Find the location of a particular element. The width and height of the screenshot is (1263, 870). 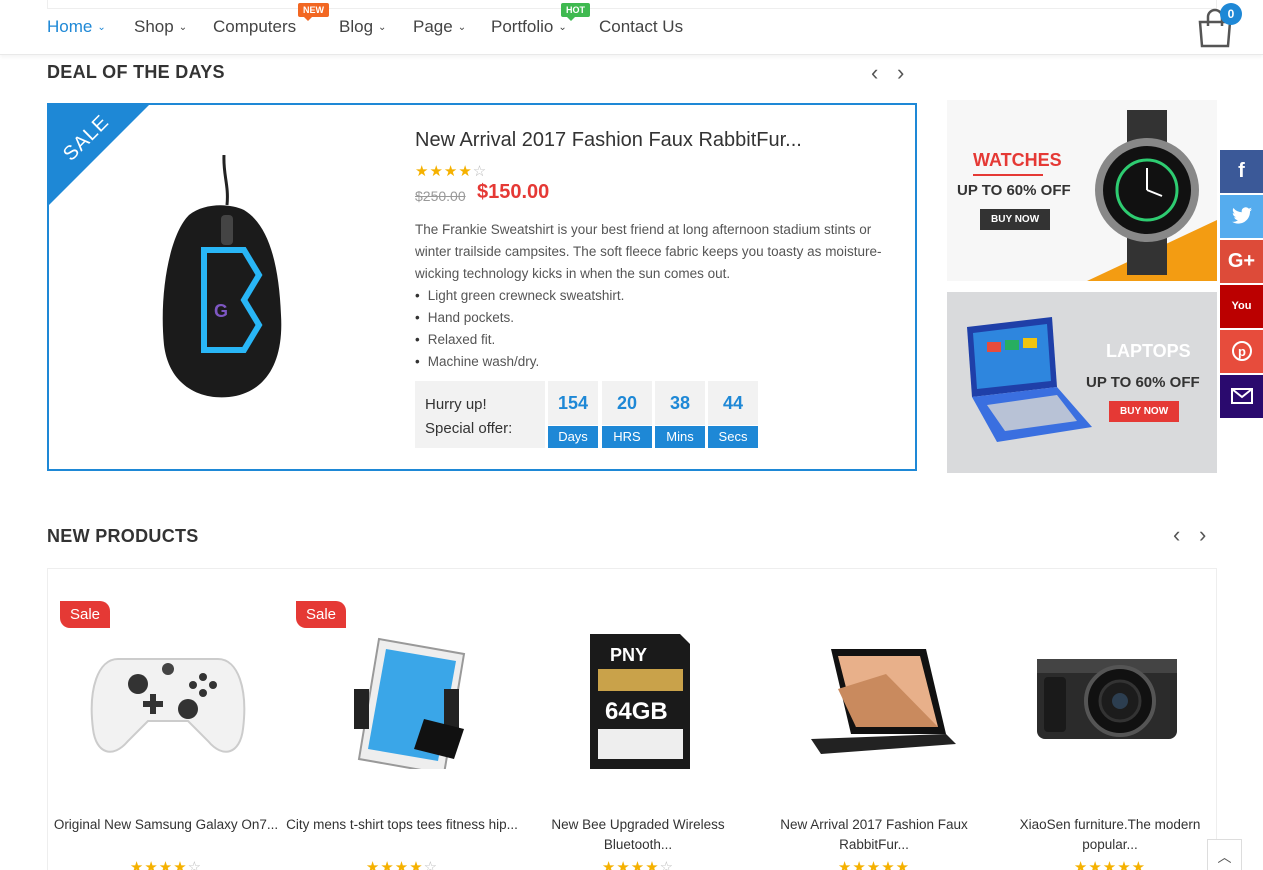

laptops-banner-title: LAPTOPS is located at coordinates (1148, 351).